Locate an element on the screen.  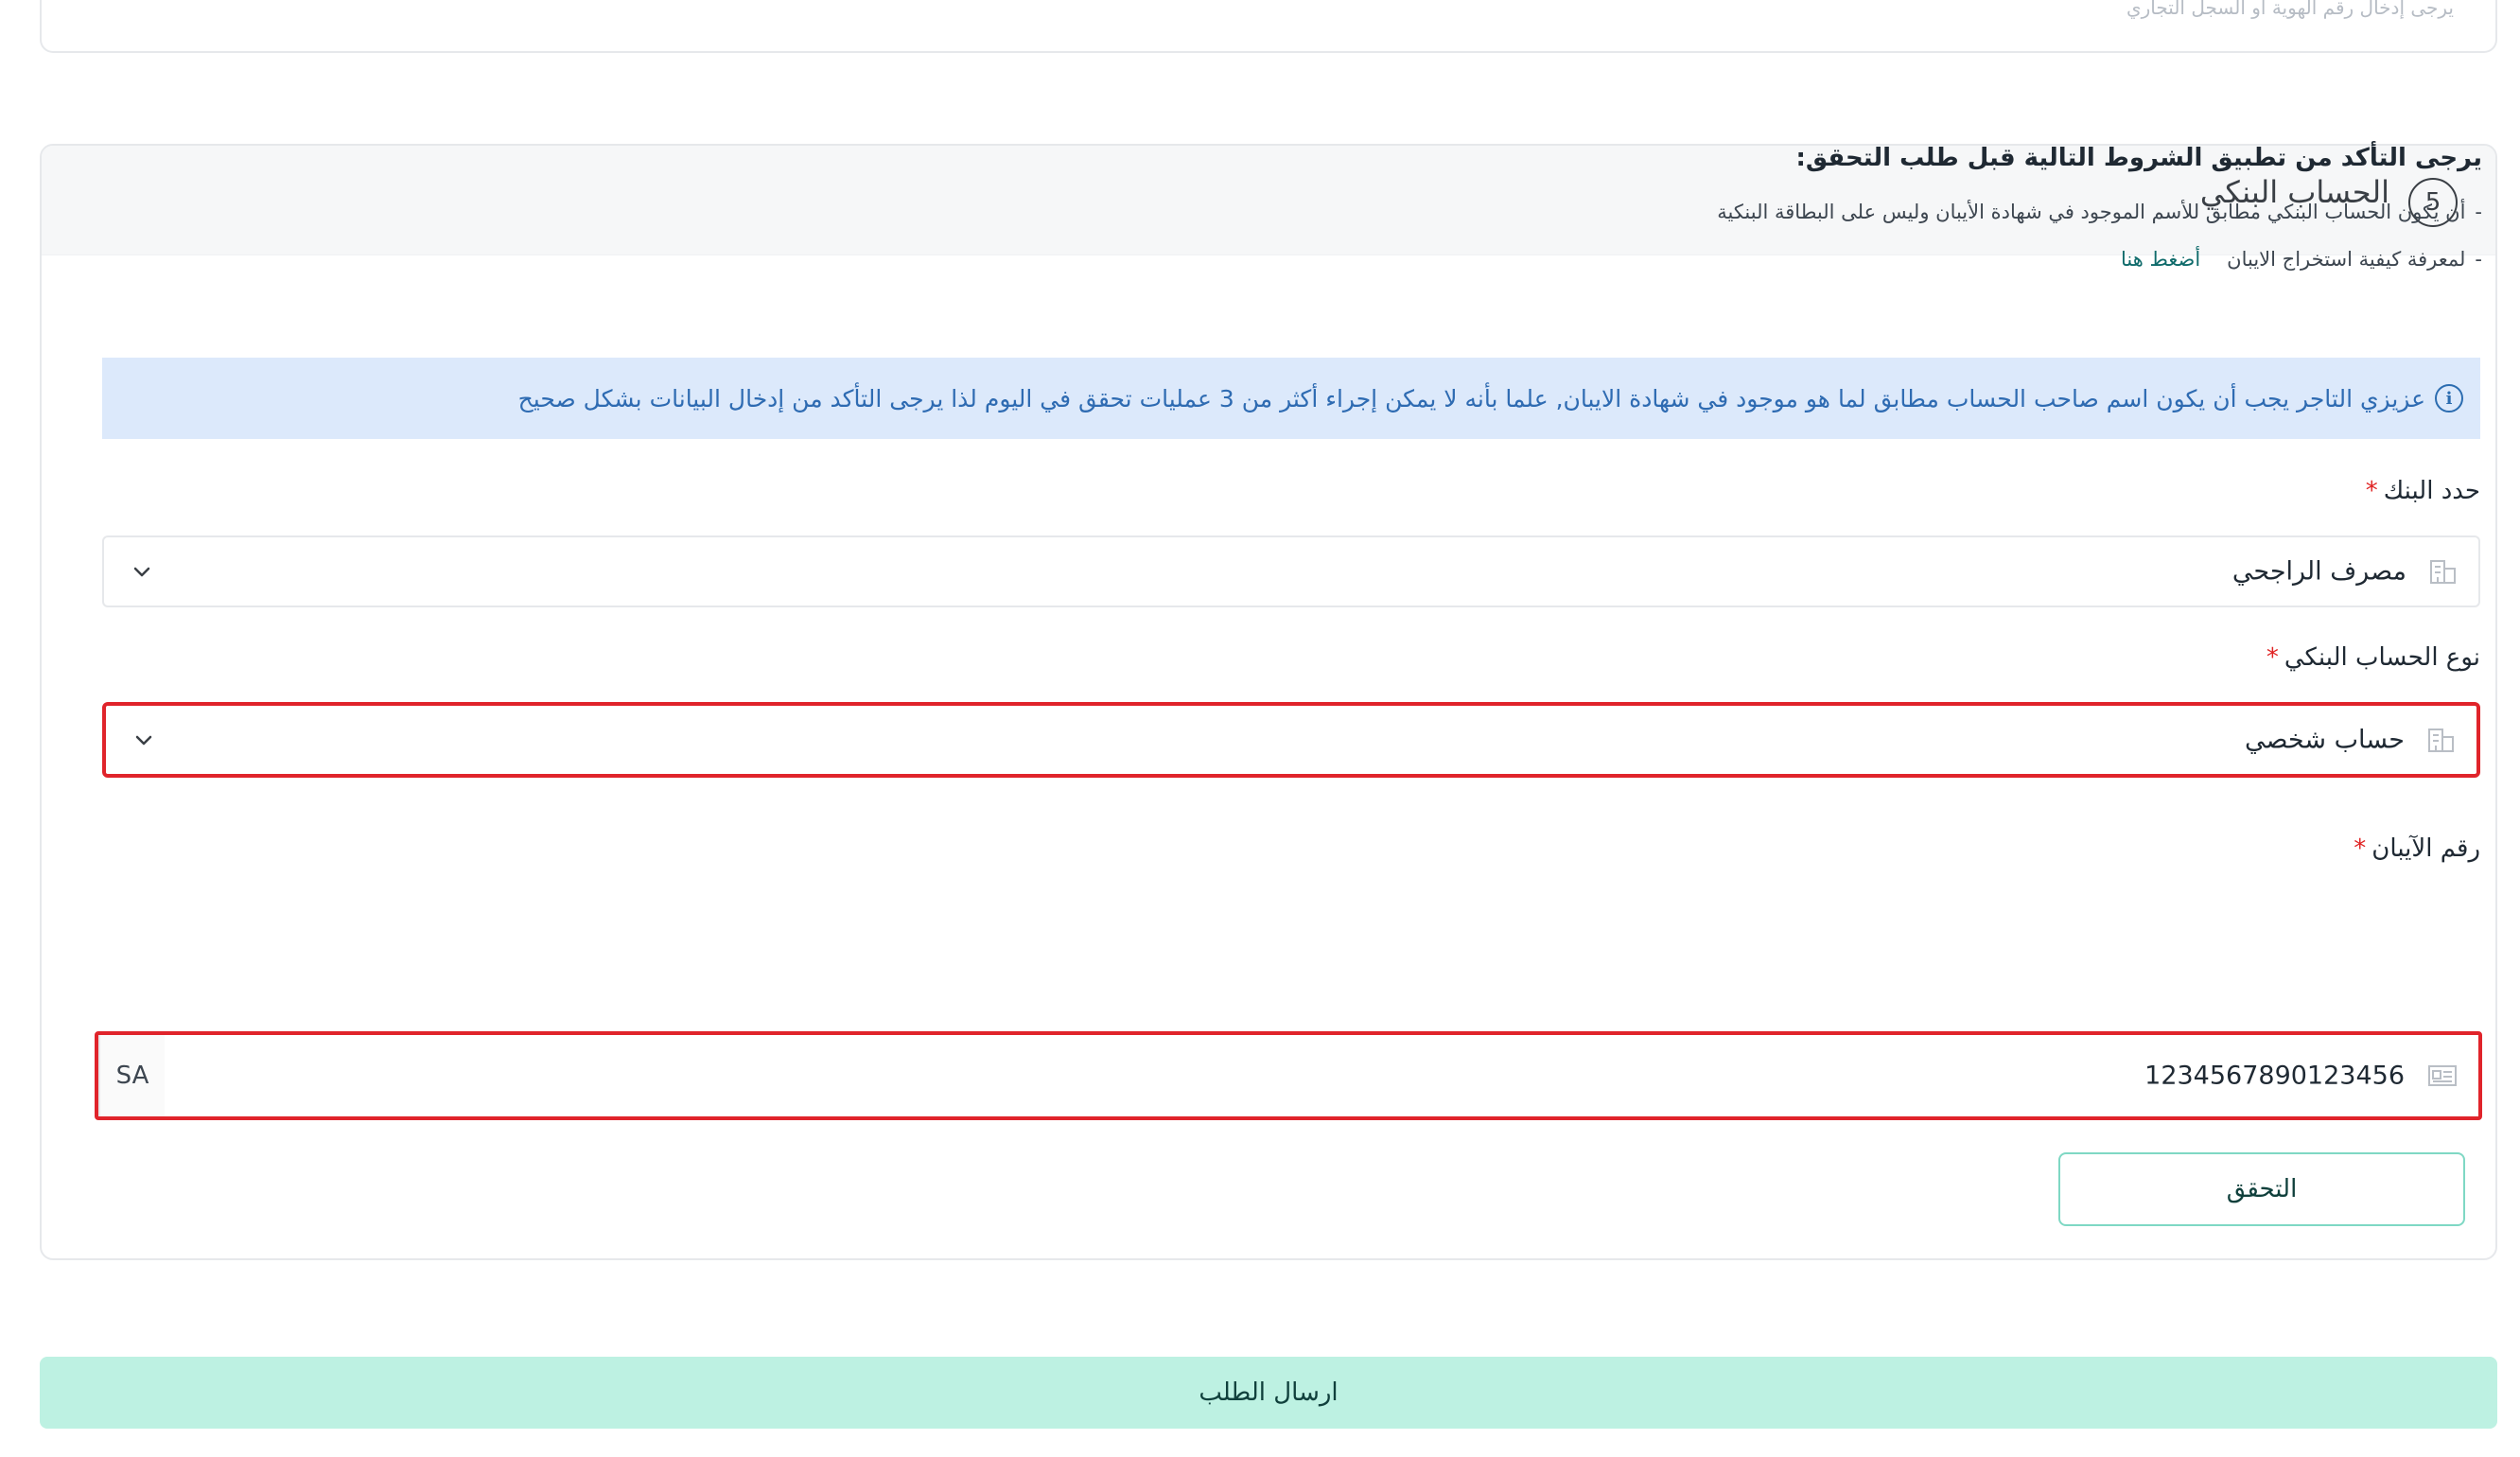
verify-button: التحقق is located at coordinates (2261, 1189).